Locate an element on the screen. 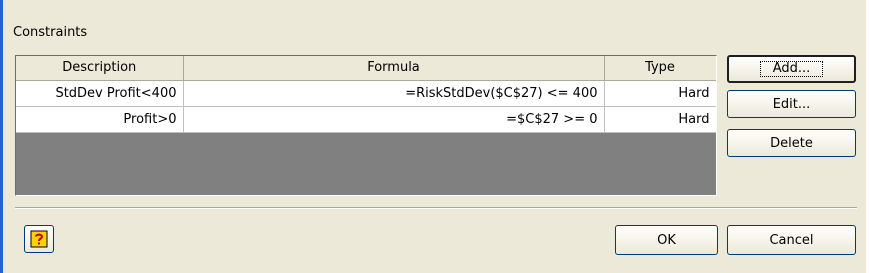  ok-button: OK is located at coordinates (666, 240).